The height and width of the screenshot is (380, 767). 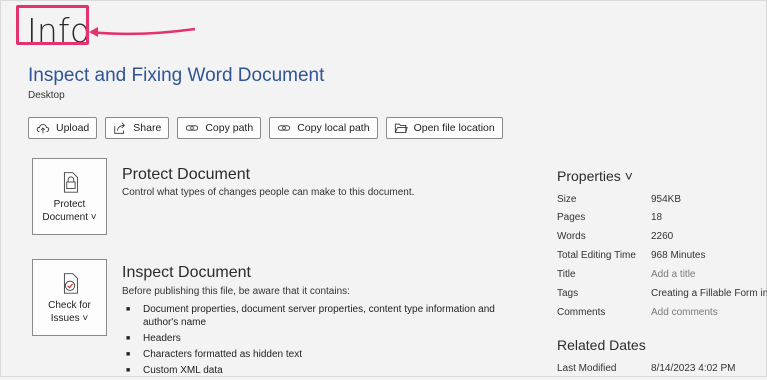 I want to click on property-key: Comments, so click(x=581, y=312).